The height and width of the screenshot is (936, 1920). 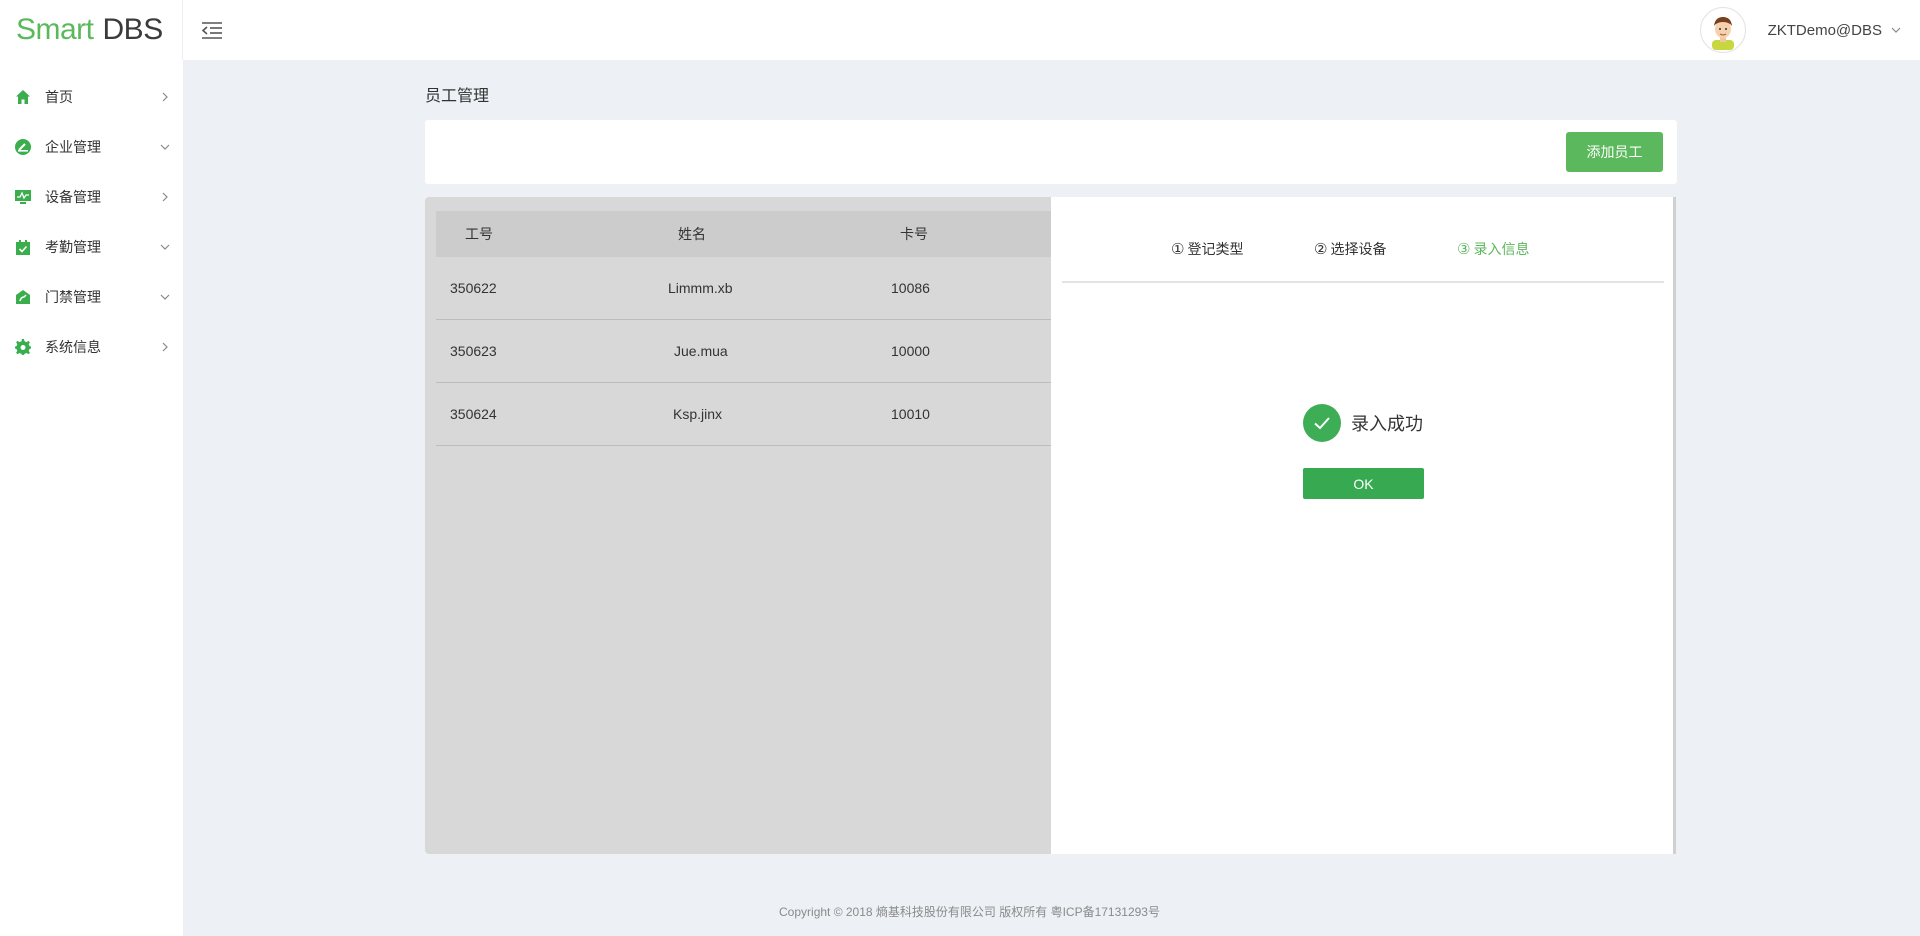 I want to click on cell-employee-id: 350624, so click(x=473, y=414).